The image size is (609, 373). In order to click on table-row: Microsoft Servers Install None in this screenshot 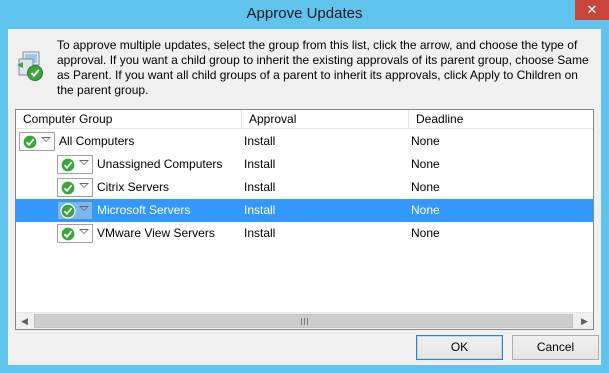, I will do `click(304, 210)`.